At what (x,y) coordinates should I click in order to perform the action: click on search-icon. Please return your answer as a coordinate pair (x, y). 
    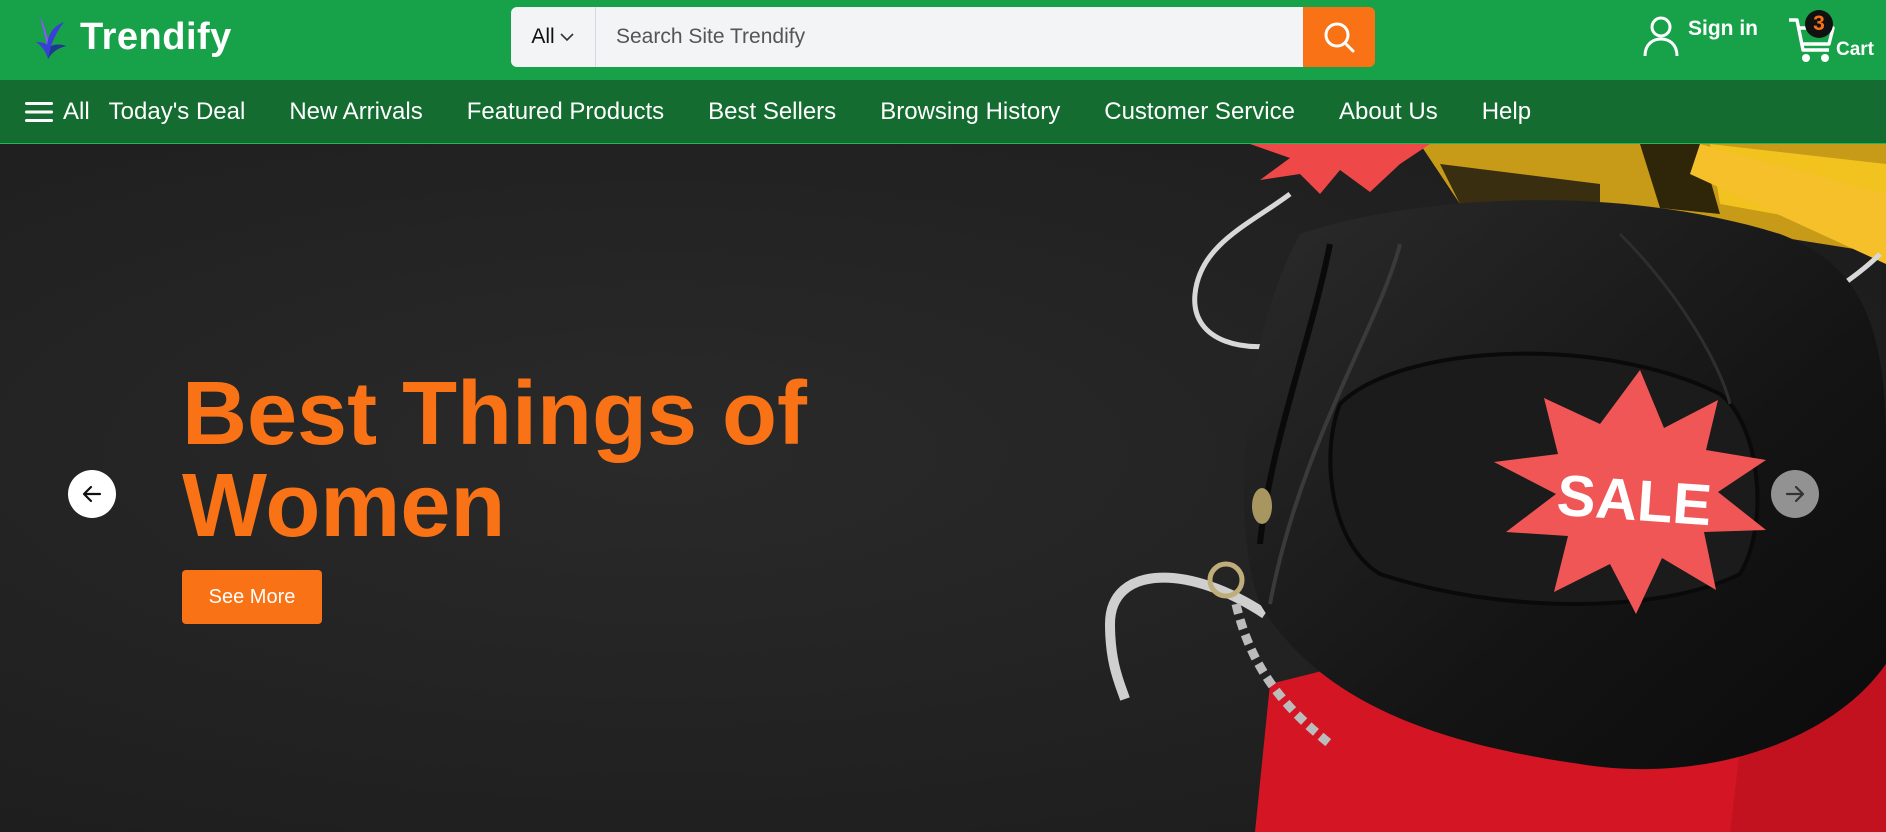
    Looking at the image, I should click on (1339, 37).